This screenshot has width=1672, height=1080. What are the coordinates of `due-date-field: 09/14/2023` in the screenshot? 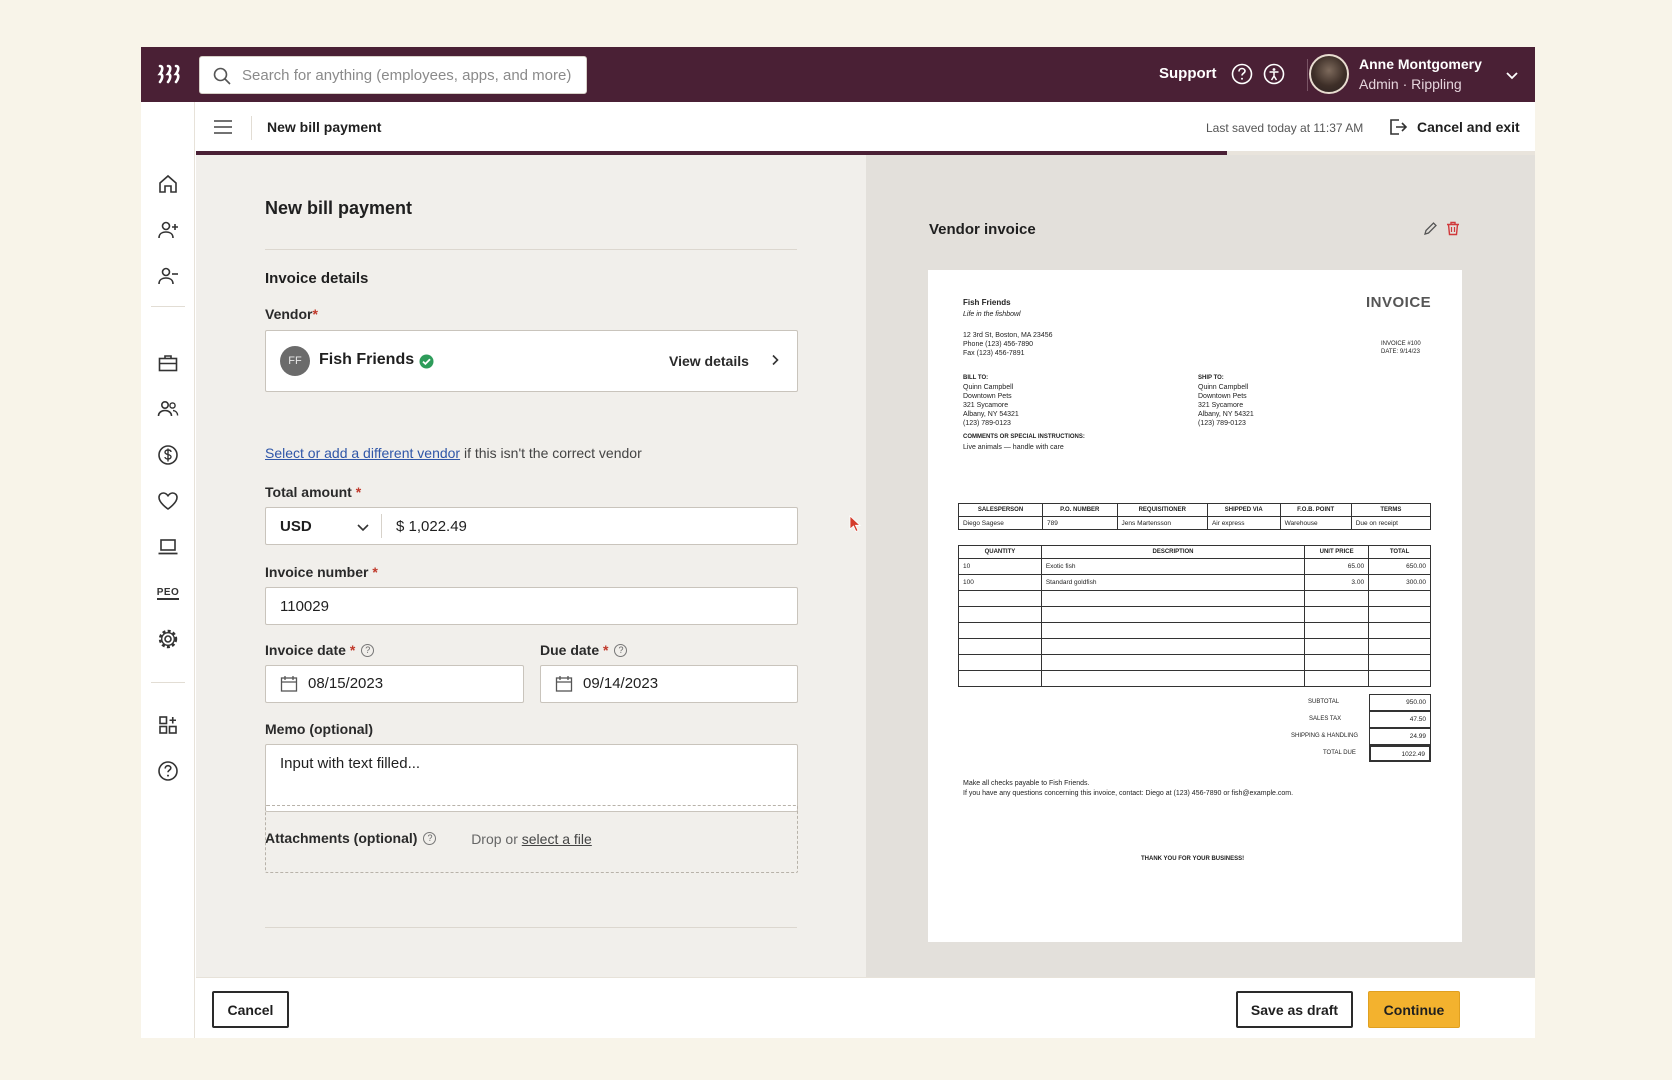 It's located at (669, 684).